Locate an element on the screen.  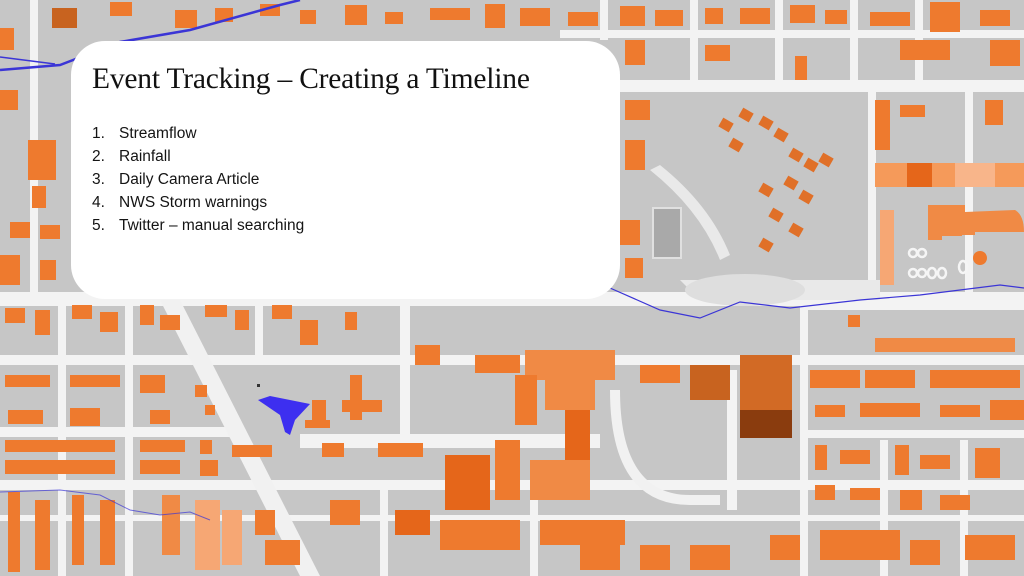
list-item: 5. Twitter – manual searching is located at coordinates (198, 225).